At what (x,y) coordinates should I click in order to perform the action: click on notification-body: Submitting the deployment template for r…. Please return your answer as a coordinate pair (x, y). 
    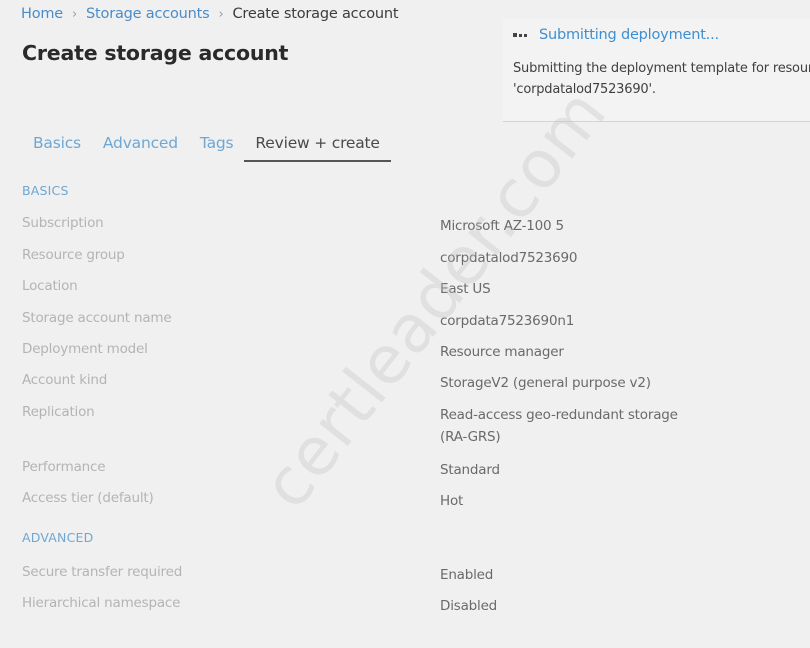
    Looking at the image, I should click on (661, 79).